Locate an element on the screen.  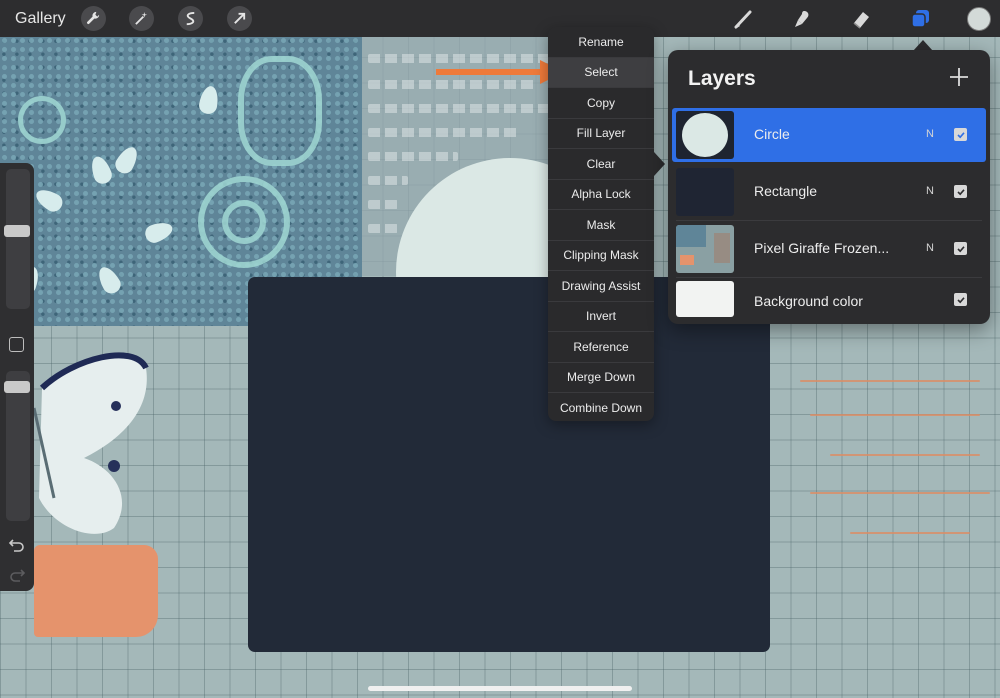
menu-item-select: Select is located at coordinates (601, 72).